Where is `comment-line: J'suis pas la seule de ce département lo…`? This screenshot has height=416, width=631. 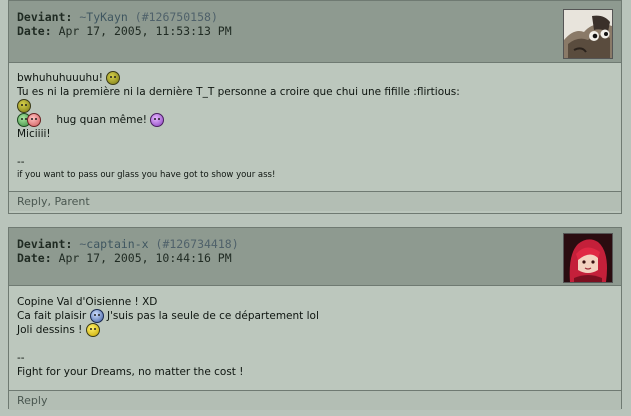
comment-line: J'suis pas la seule de ce département lo… is located at coordinates (212, 316).